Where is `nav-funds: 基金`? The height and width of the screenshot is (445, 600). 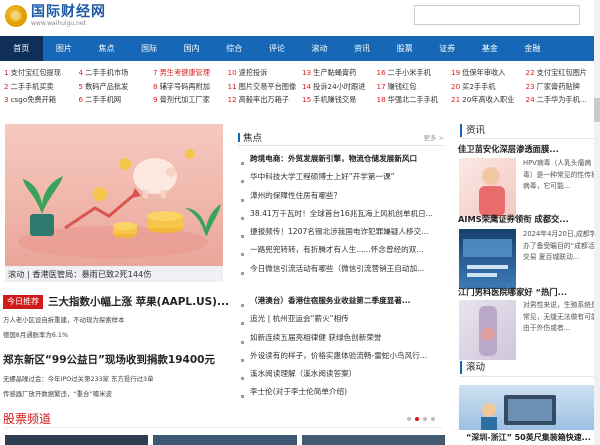
nav-funds: 基金 is located at coordinates (490, 48).